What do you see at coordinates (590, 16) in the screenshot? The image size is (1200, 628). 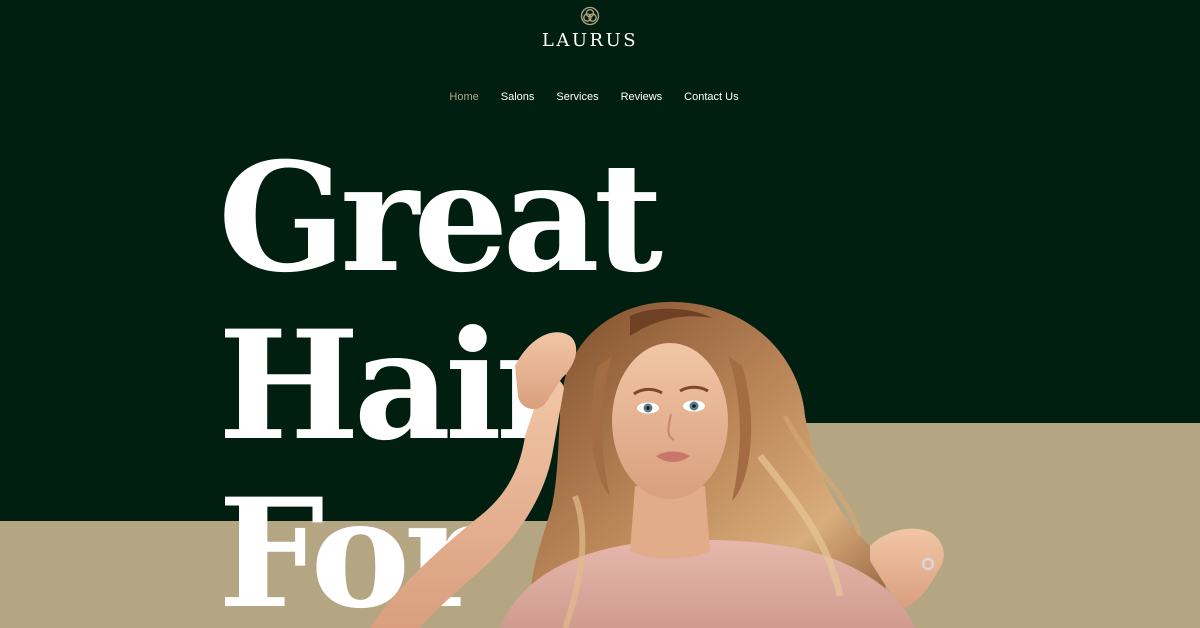 I see `flower-knot-icon` at bounding box center [590, 16].